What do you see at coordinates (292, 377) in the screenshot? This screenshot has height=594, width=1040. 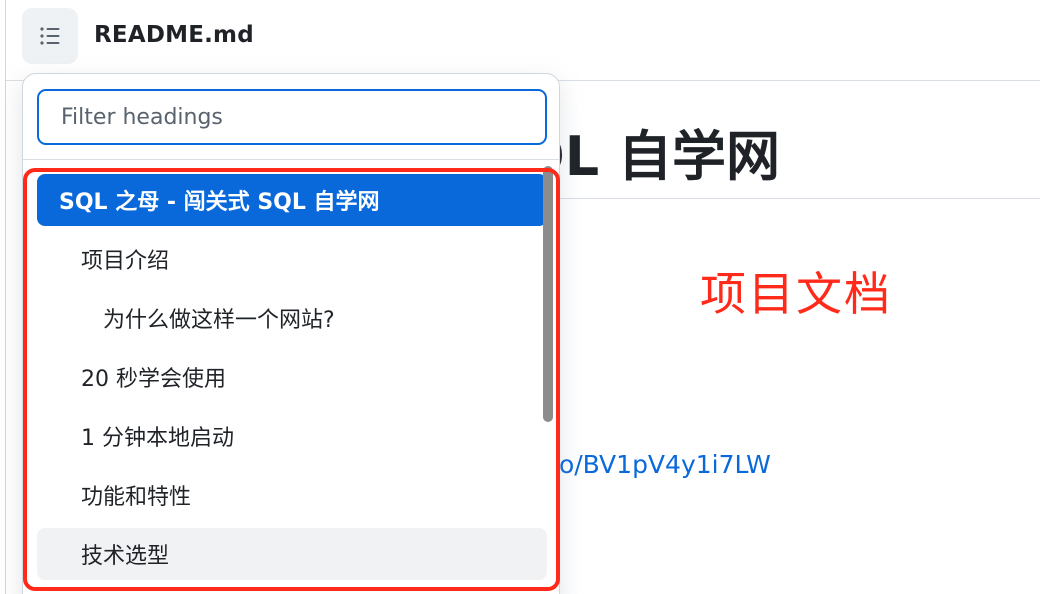 I see `toc-heading-item: 20 秒学会使用` at bounding box center [292, 377].